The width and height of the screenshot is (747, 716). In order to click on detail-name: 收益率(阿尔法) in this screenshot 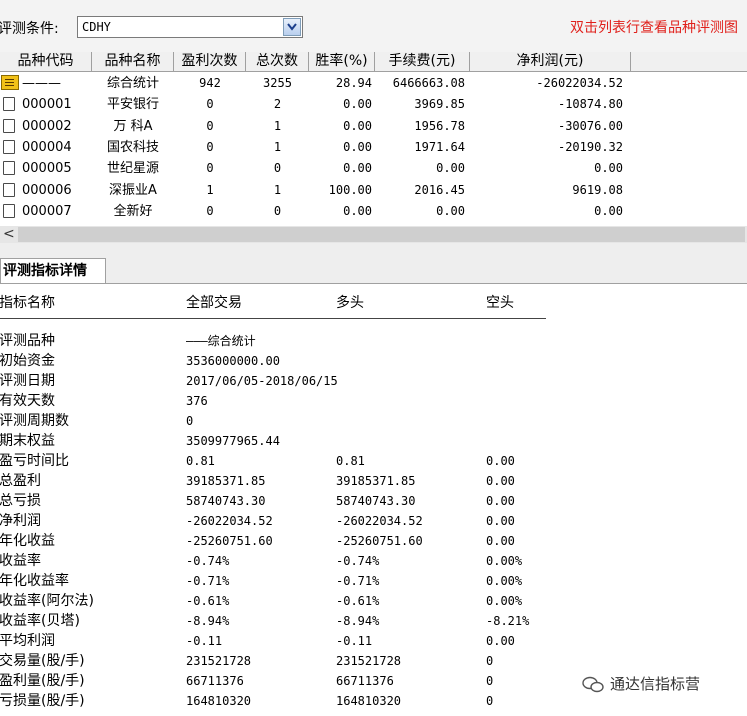, I will do `click(47, 601)`.